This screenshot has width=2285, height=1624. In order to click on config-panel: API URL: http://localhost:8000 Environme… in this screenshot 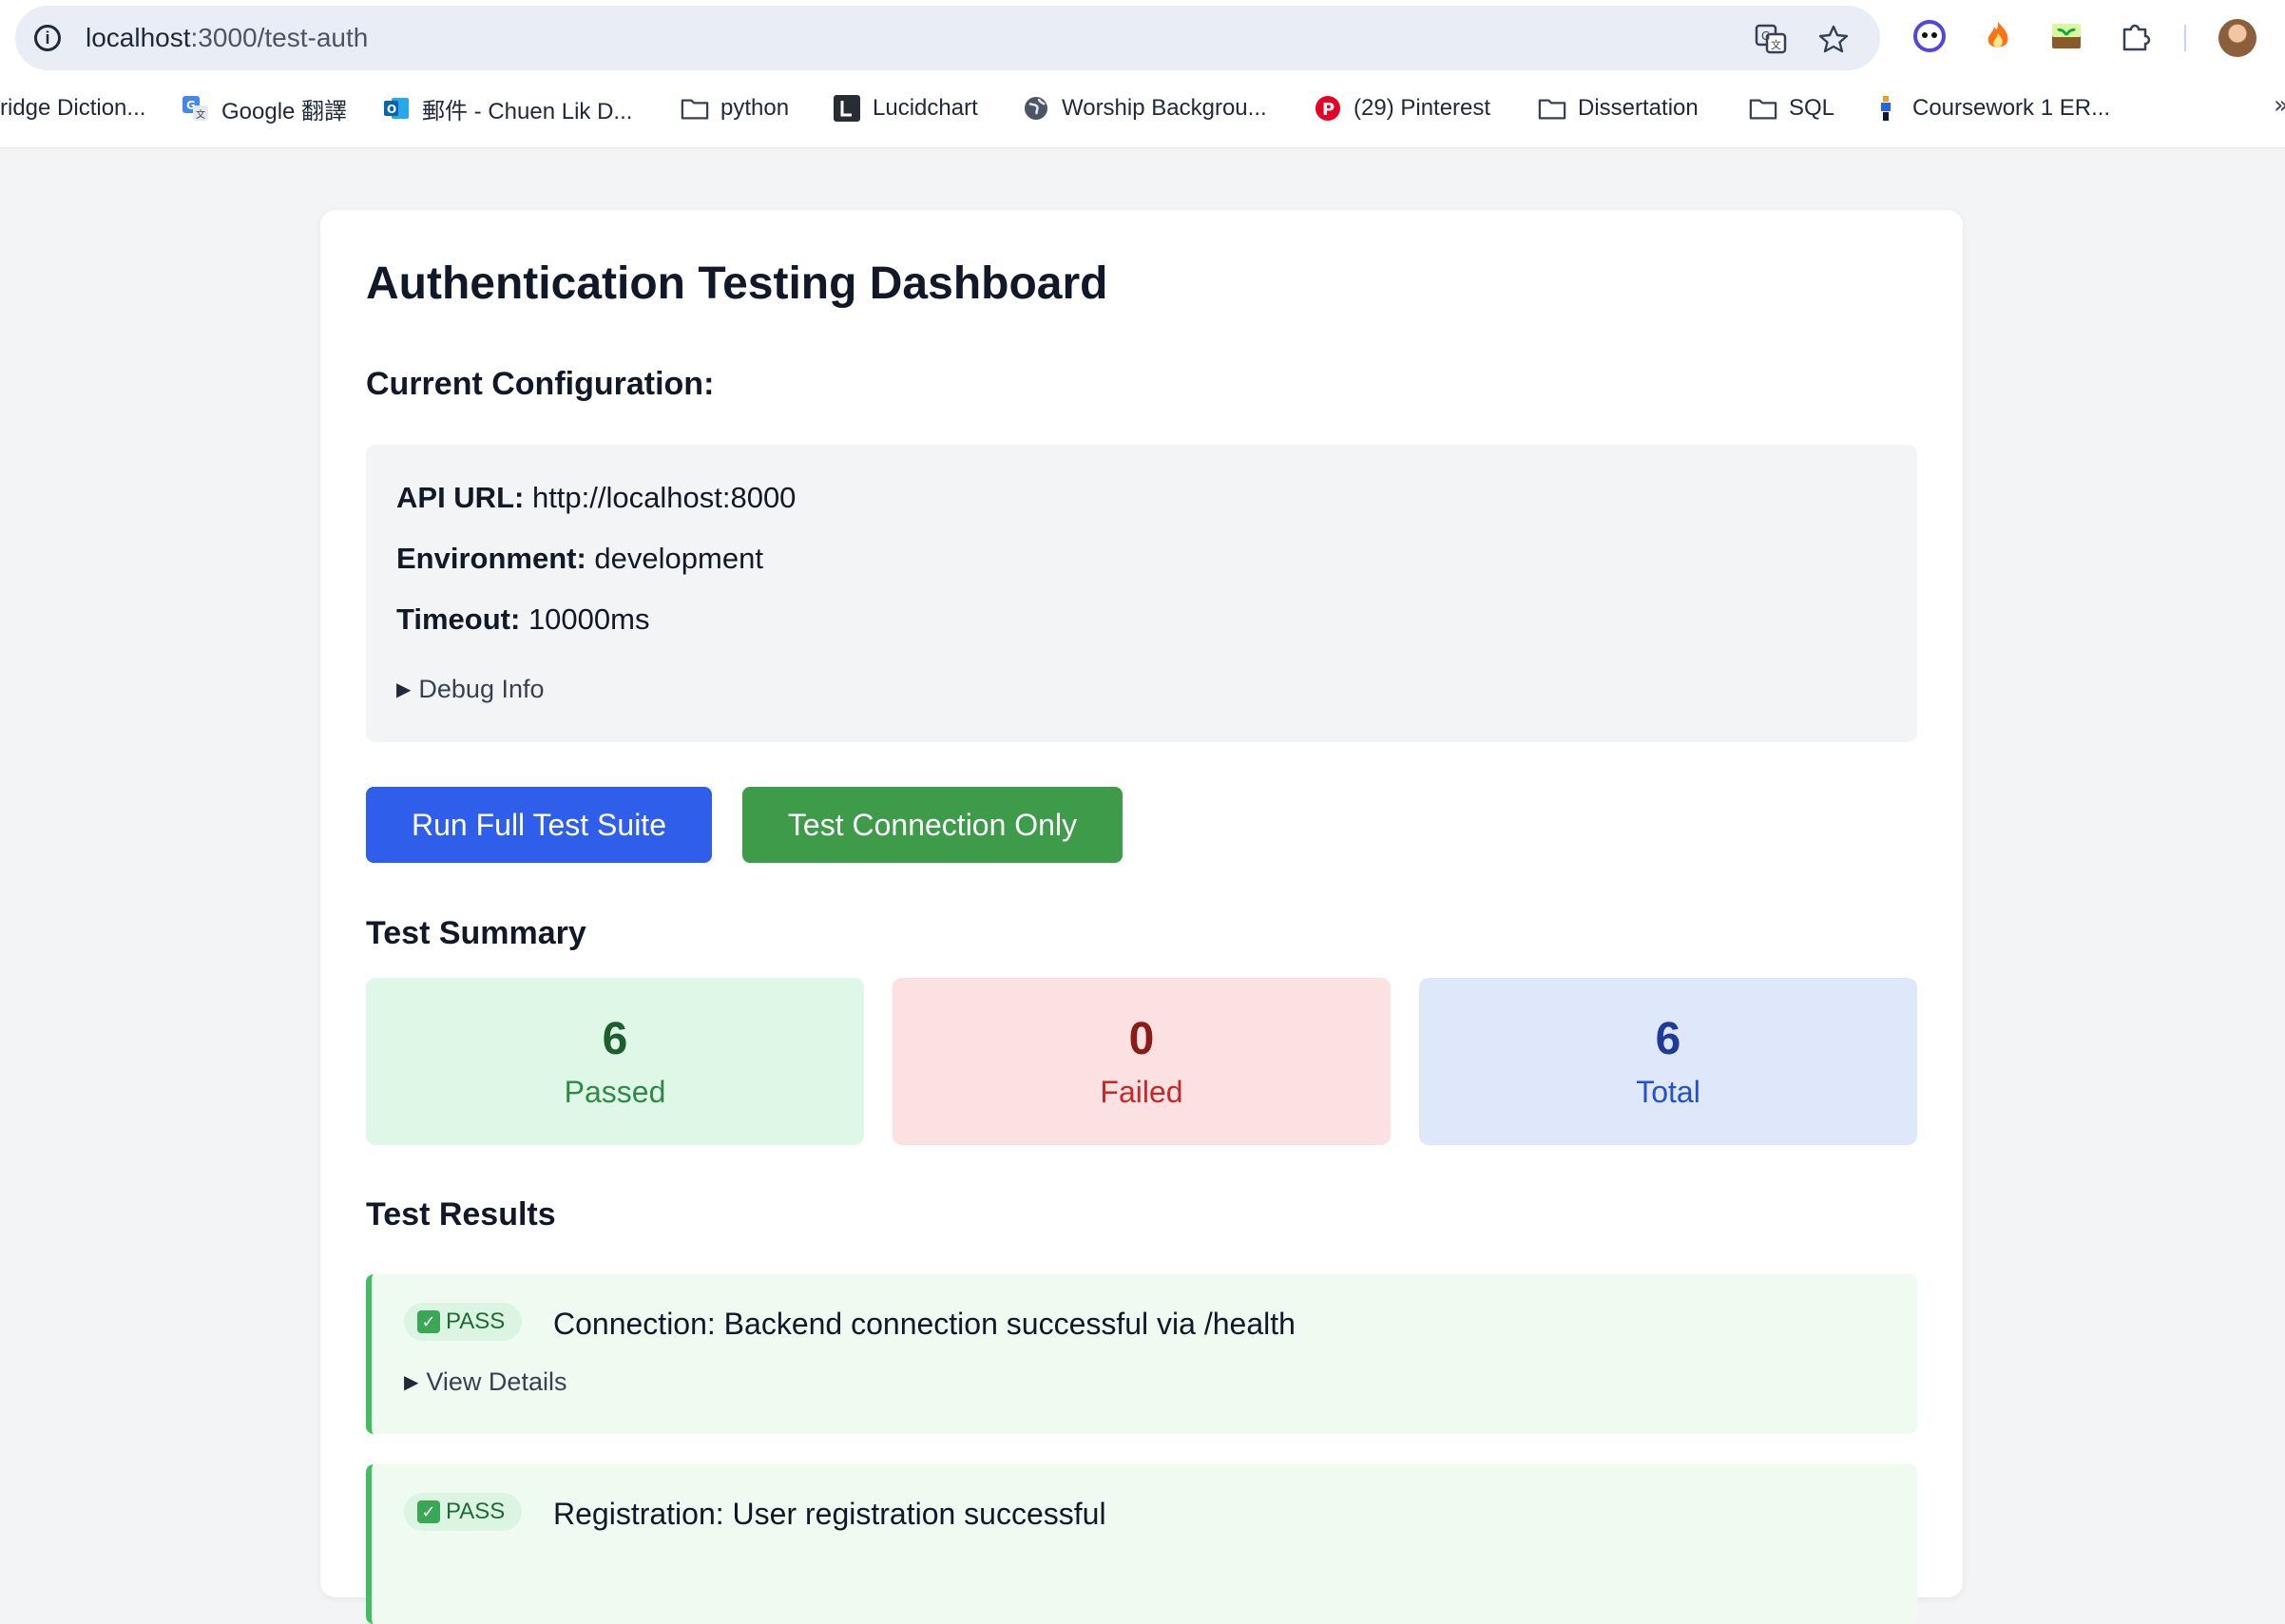, I will do `click(1141, 593)`.